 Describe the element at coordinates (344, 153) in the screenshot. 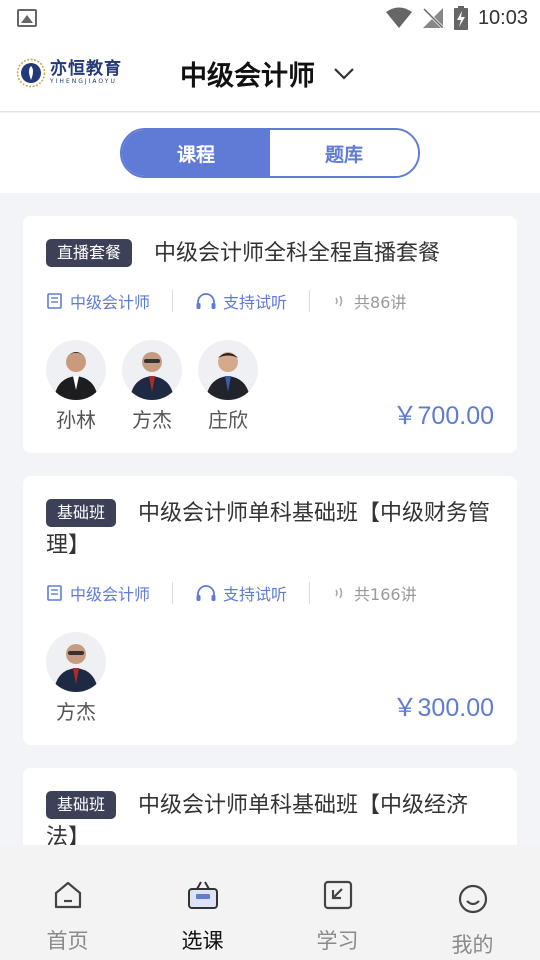

I see `tab-question-bank: 题库` at that location.